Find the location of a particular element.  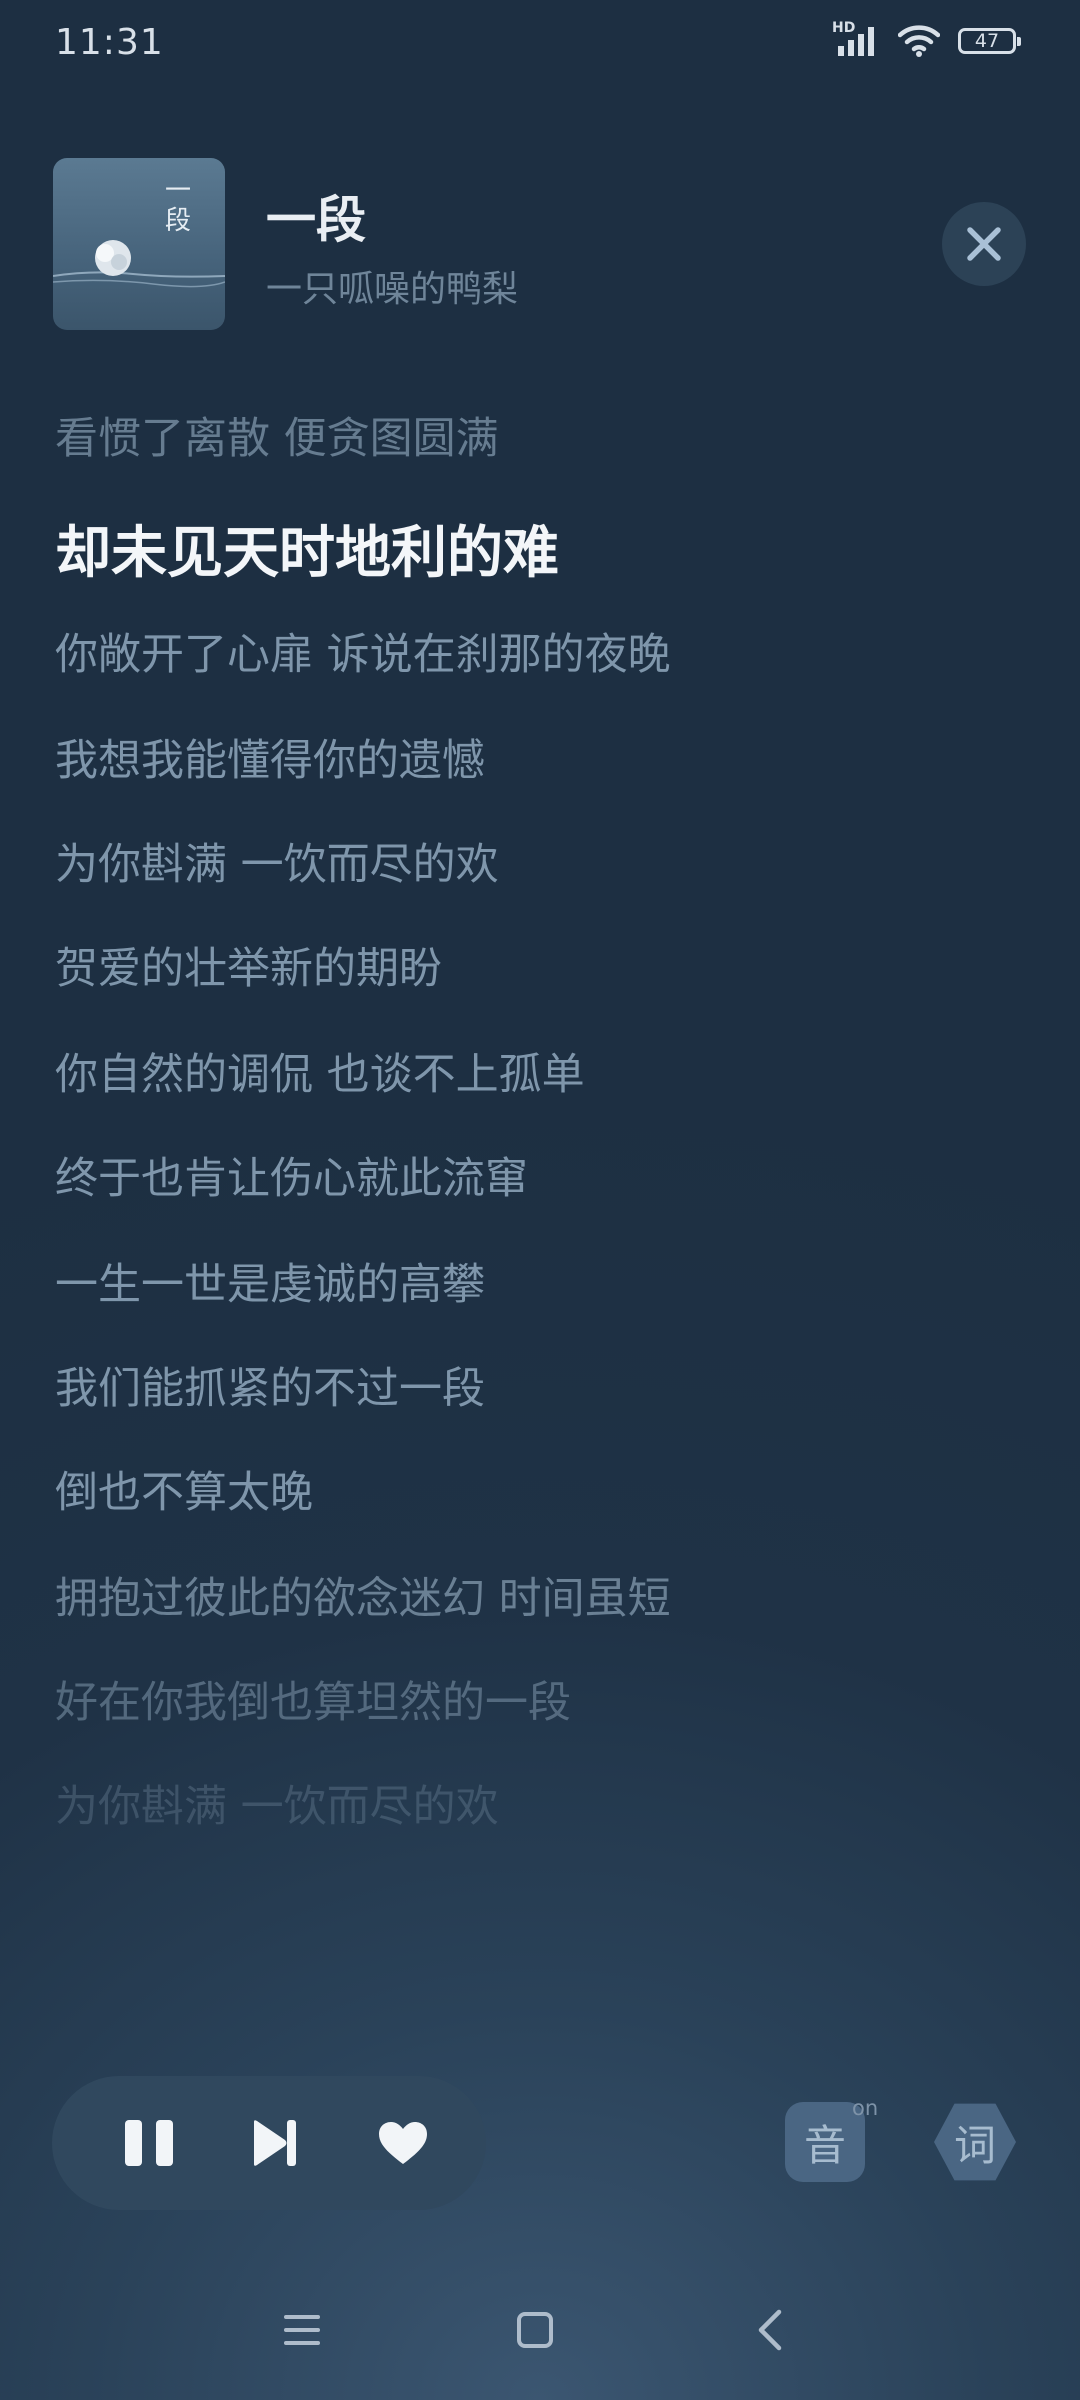

next-track-icon is located at coordinates (275, 2143).